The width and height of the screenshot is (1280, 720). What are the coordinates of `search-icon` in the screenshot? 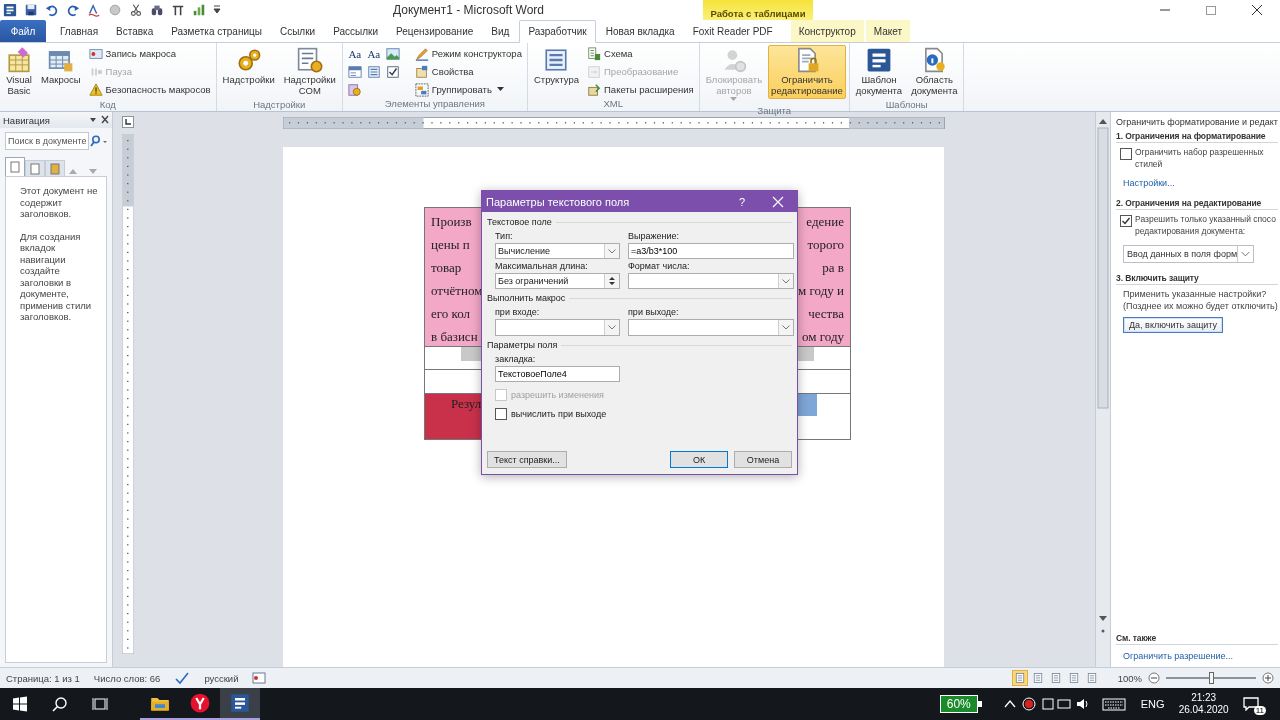 It's located at (60, 704).